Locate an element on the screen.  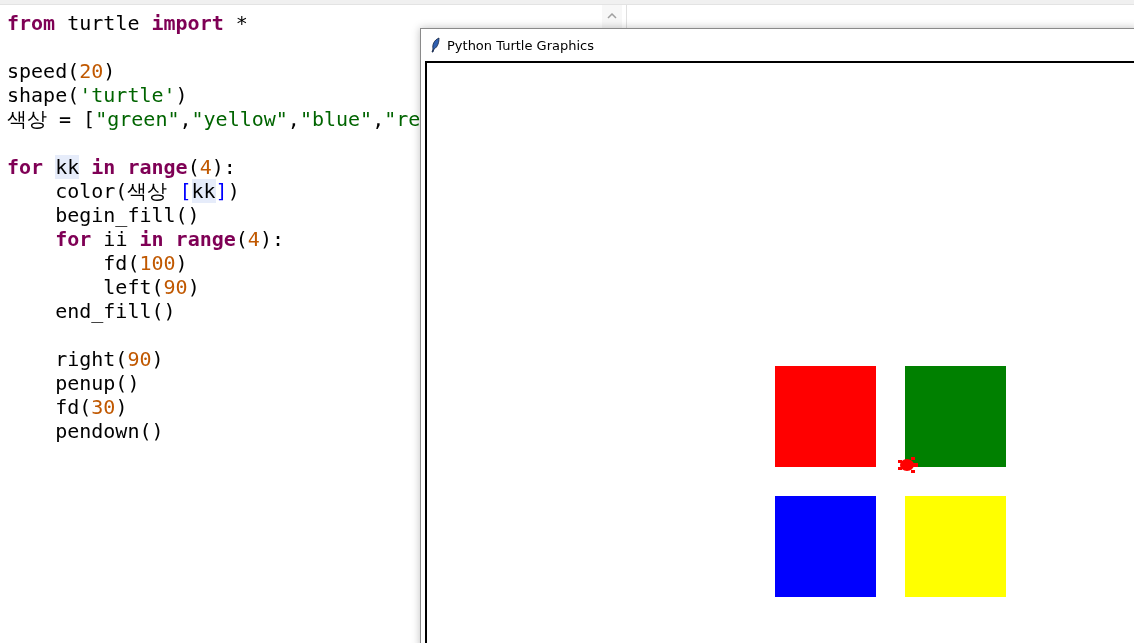
code-line: speed(20) is located at coordinates (61, 71).